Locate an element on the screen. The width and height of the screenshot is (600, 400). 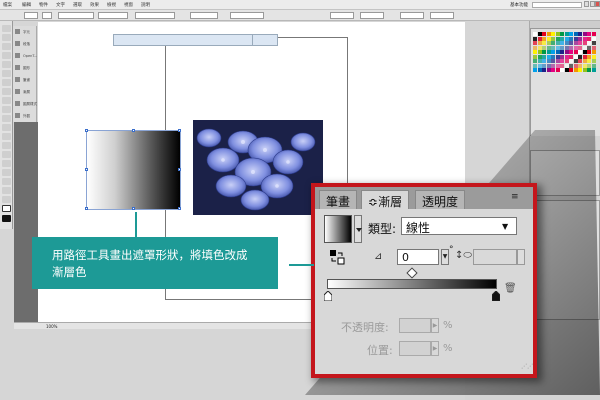
gradient-mask-shape is located at coordinates (133, 169).